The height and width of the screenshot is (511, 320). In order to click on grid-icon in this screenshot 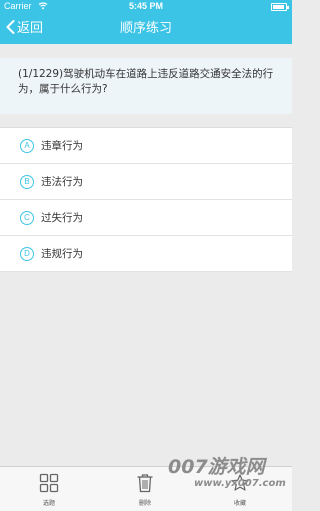, I will do `click(49, 485)`.